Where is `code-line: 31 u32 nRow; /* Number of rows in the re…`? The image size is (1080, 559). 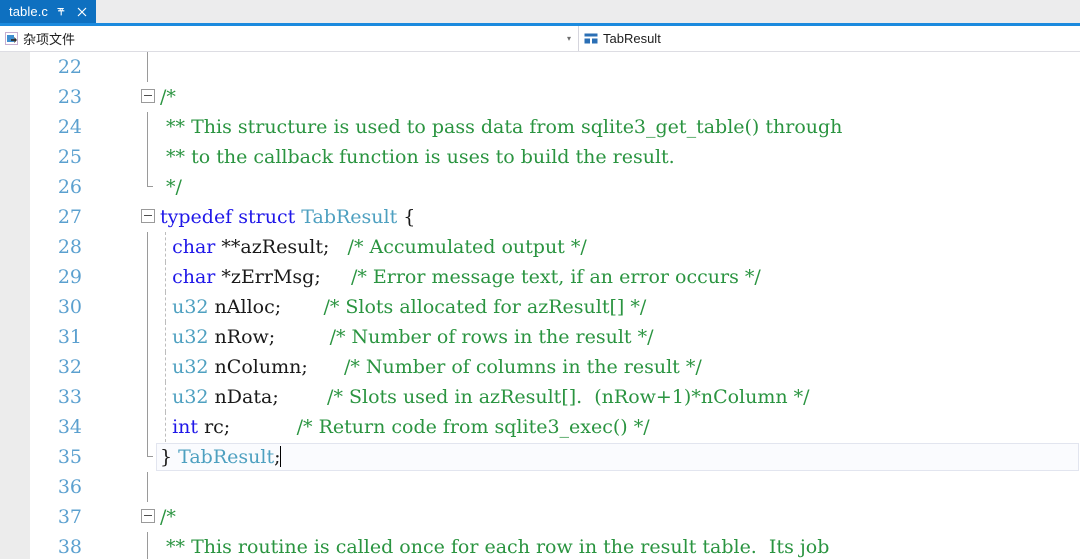 code-line: 31 u32 nRow; /* Number of rows in the re… is located at coordinates (540, 337).